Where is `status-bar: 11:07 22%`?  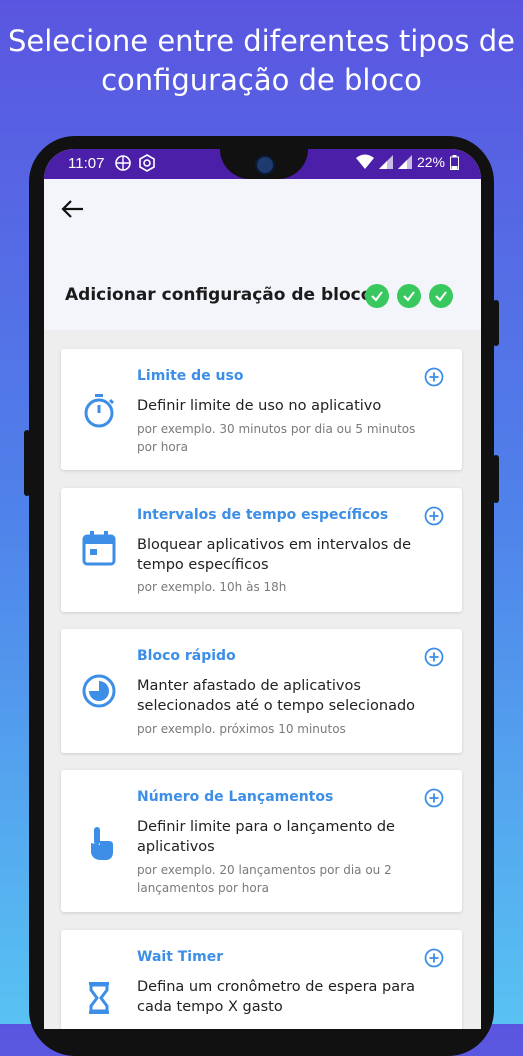
status-bar: 11:07 22% is located at coordinates (262, 164).